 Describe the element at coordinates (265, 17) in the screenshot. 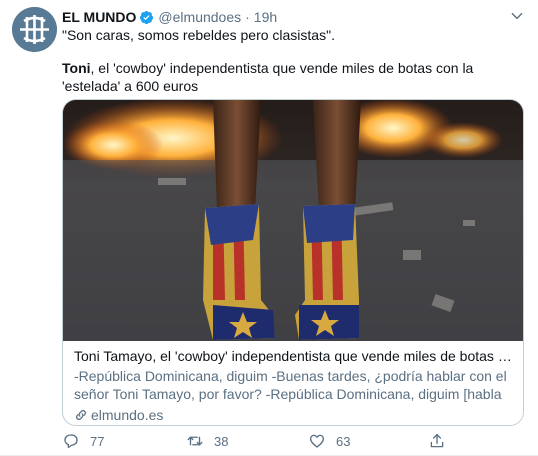

I see `tweet-timestamp: 19h` at that location.